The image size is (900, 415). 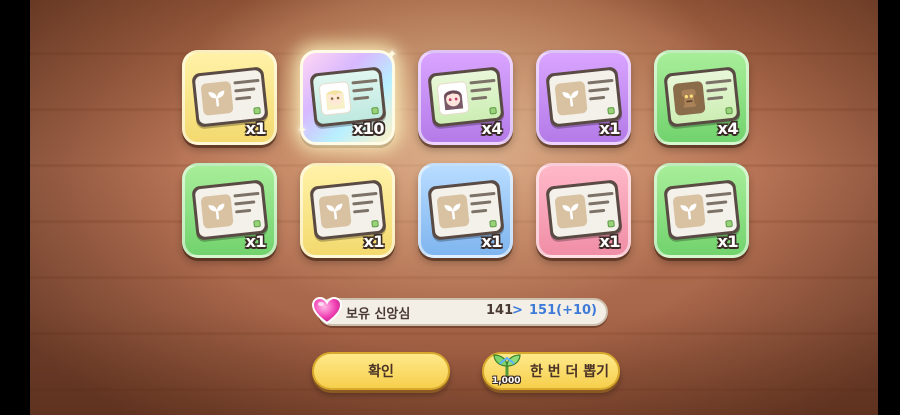 What do you see at coordinates (500, 310) in the screenshot?
I see `faith-old-value: 141` at bounding box center [500, 310].